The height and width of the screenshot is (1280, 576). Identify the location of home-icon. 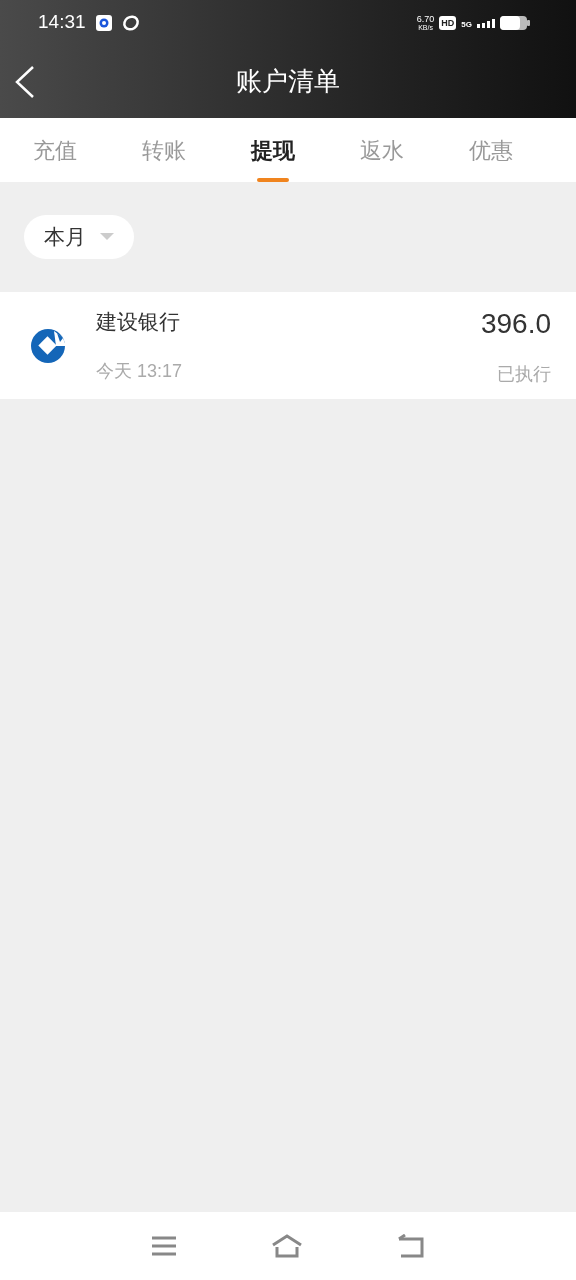
(287, 1246).